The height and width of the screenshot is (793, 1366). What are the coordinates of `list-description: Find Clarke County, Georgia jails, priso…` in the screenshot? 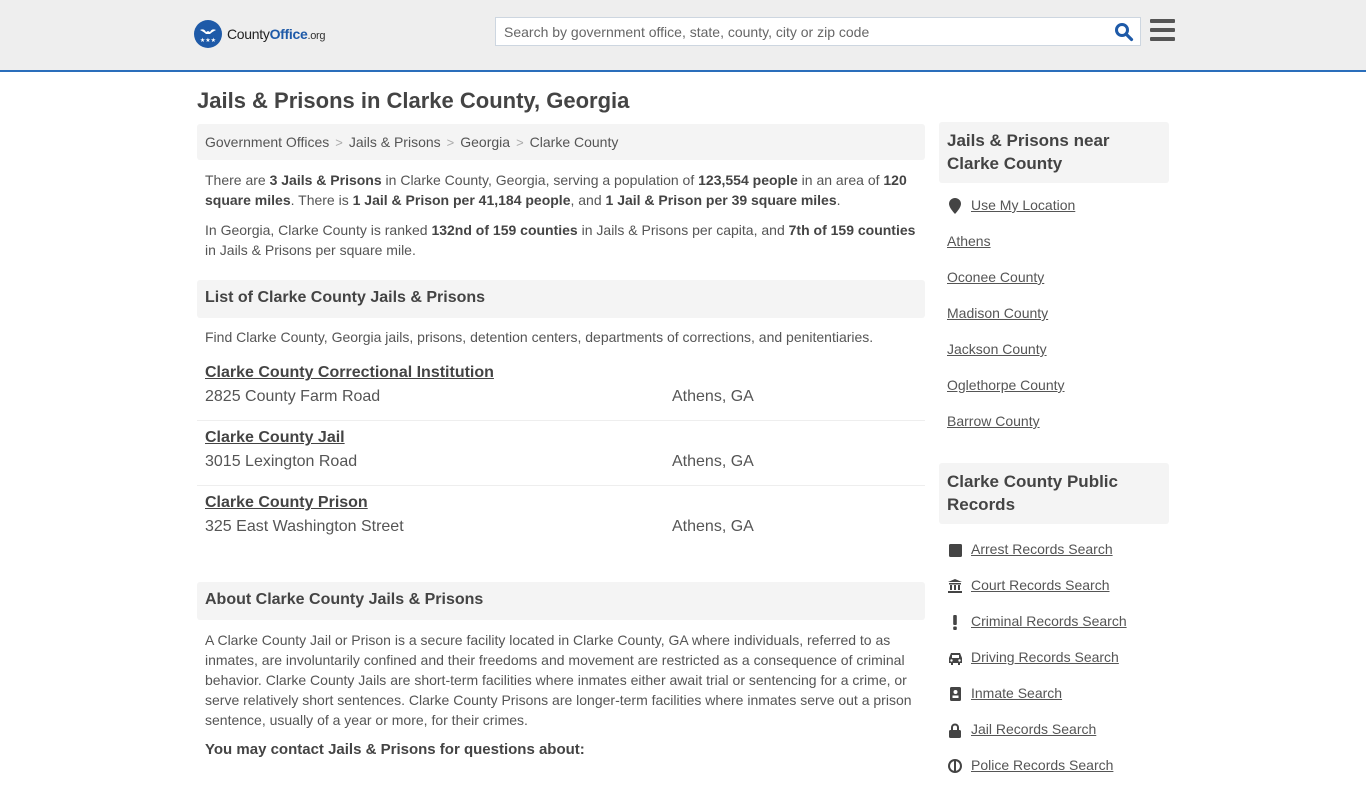 It's located at (539, 337).